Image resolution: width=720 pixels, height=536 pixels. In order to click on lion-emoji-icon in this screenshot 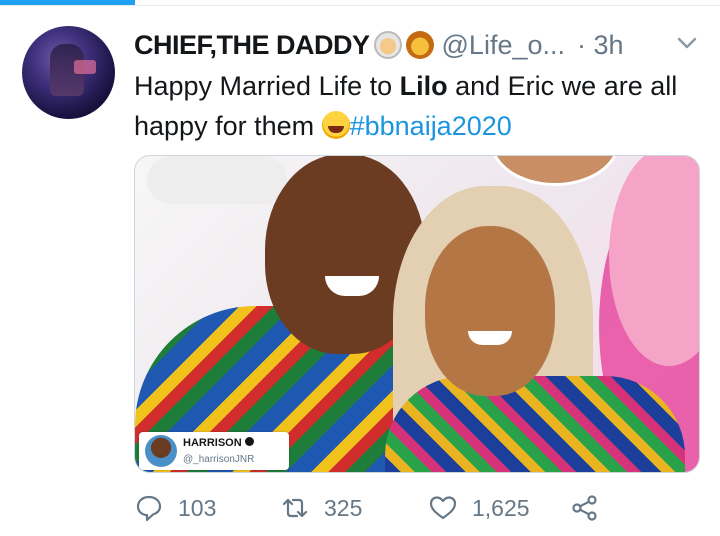, I will do `click(419, 45)`.